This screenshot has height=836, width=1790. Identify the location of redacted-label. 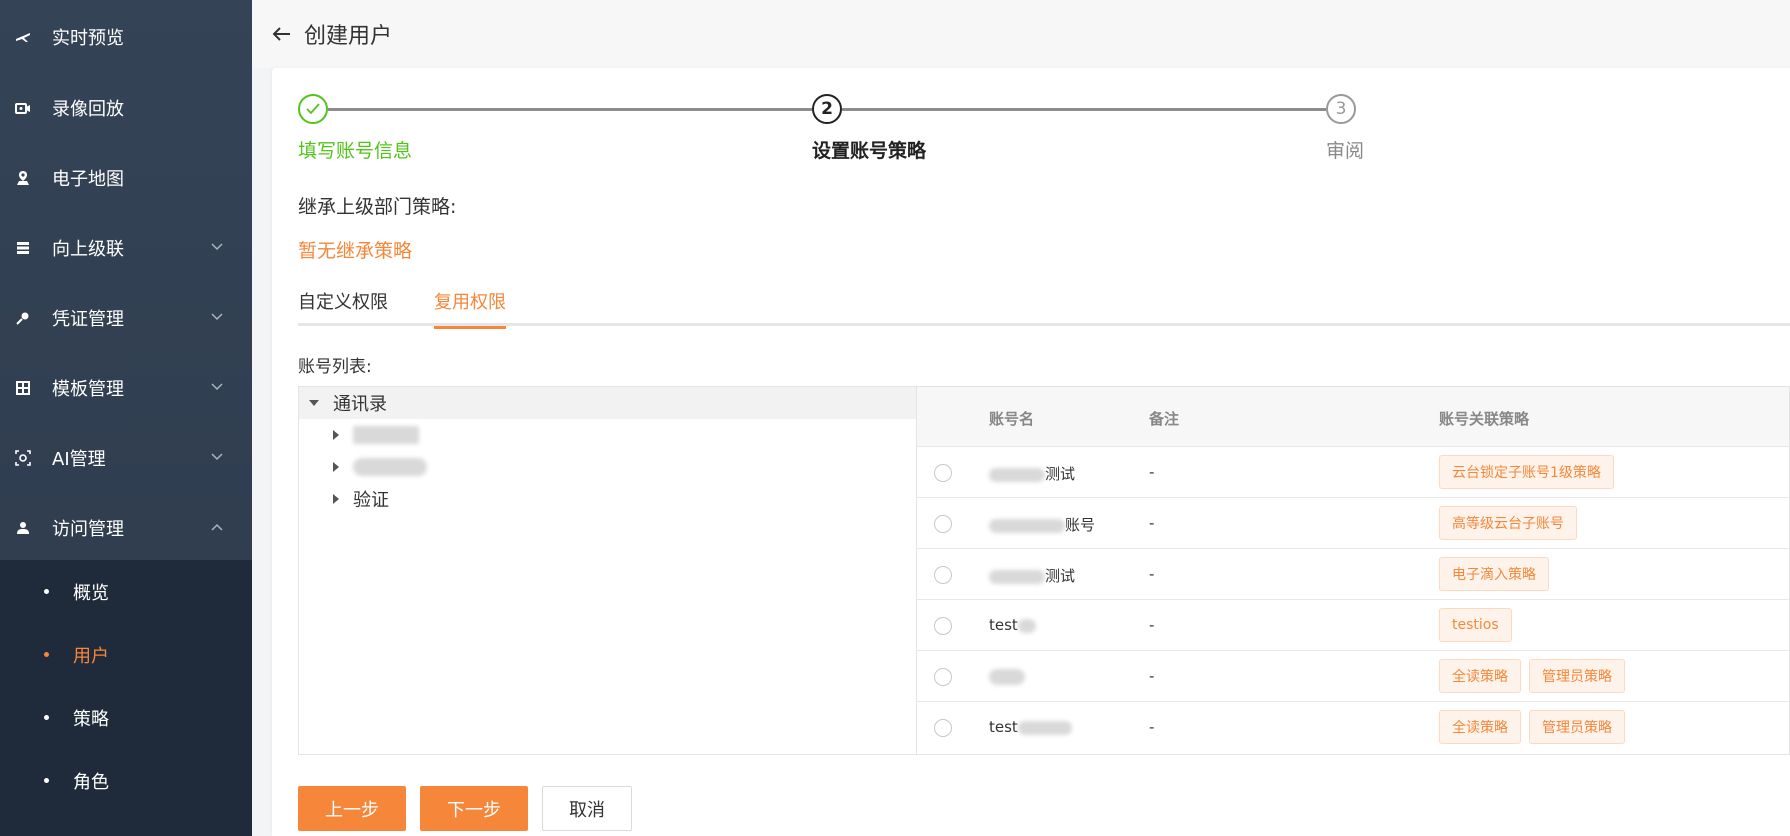
(386, 435).